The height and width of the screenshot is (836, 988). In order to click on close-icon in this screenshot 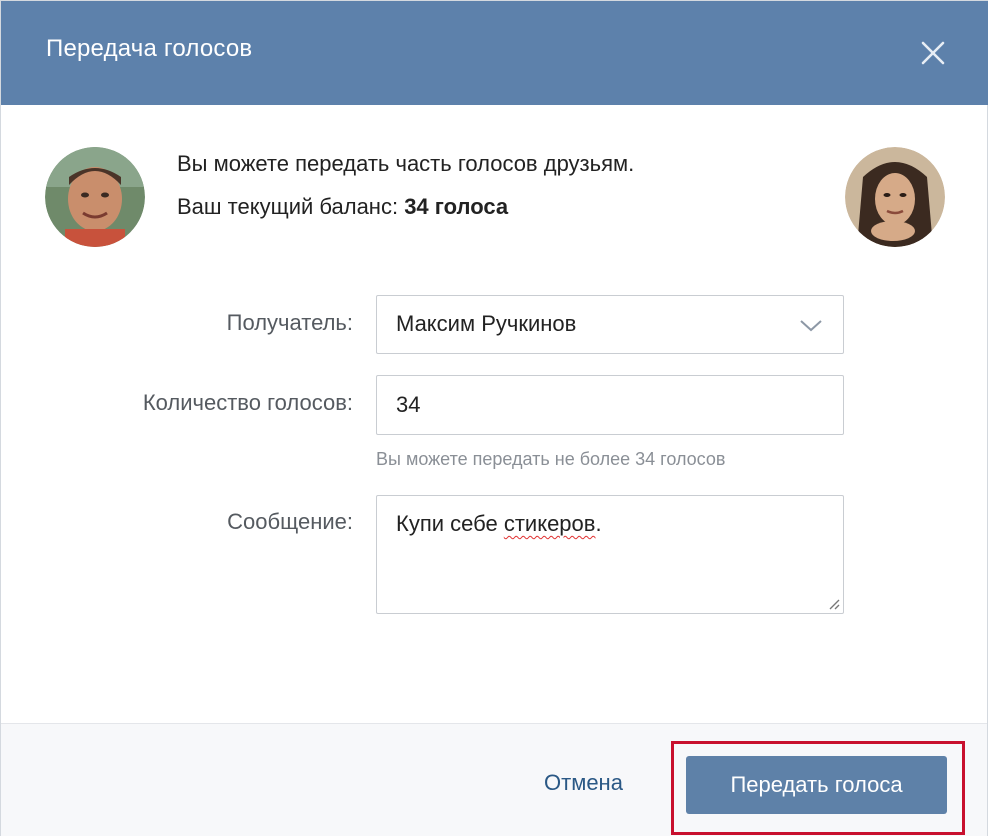, I will do `click(933, 53)`.